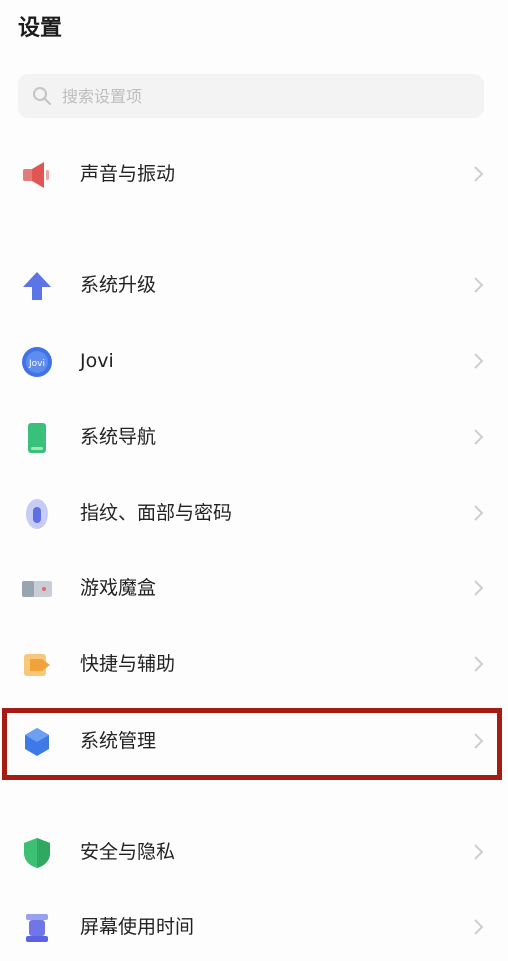 This screenshot has height=961, width=508. What do you see at coordinates (254, 361) in the screenshot?
I see `settings-item-jovi: Jovi Jovi` at bounding box center [254, 361].